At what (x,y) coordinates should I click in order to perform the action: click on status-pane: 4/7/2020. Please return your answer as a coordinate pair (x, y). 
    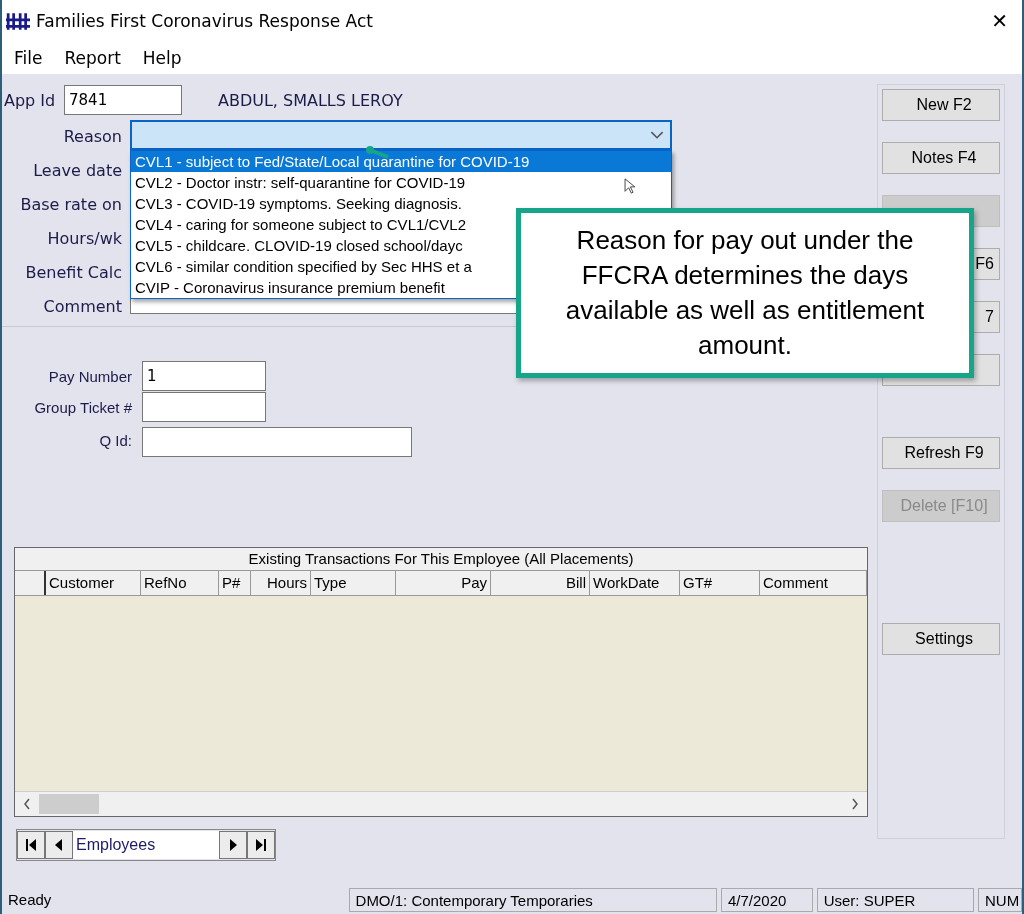
    Looking at the image, I should click on (767, 900).